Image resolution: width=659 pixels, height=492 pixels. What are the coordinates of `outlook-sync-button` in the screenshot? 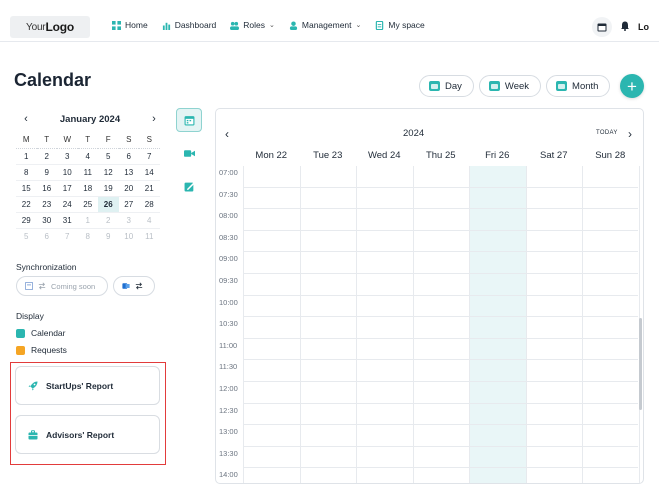 It's located at (134, 286).